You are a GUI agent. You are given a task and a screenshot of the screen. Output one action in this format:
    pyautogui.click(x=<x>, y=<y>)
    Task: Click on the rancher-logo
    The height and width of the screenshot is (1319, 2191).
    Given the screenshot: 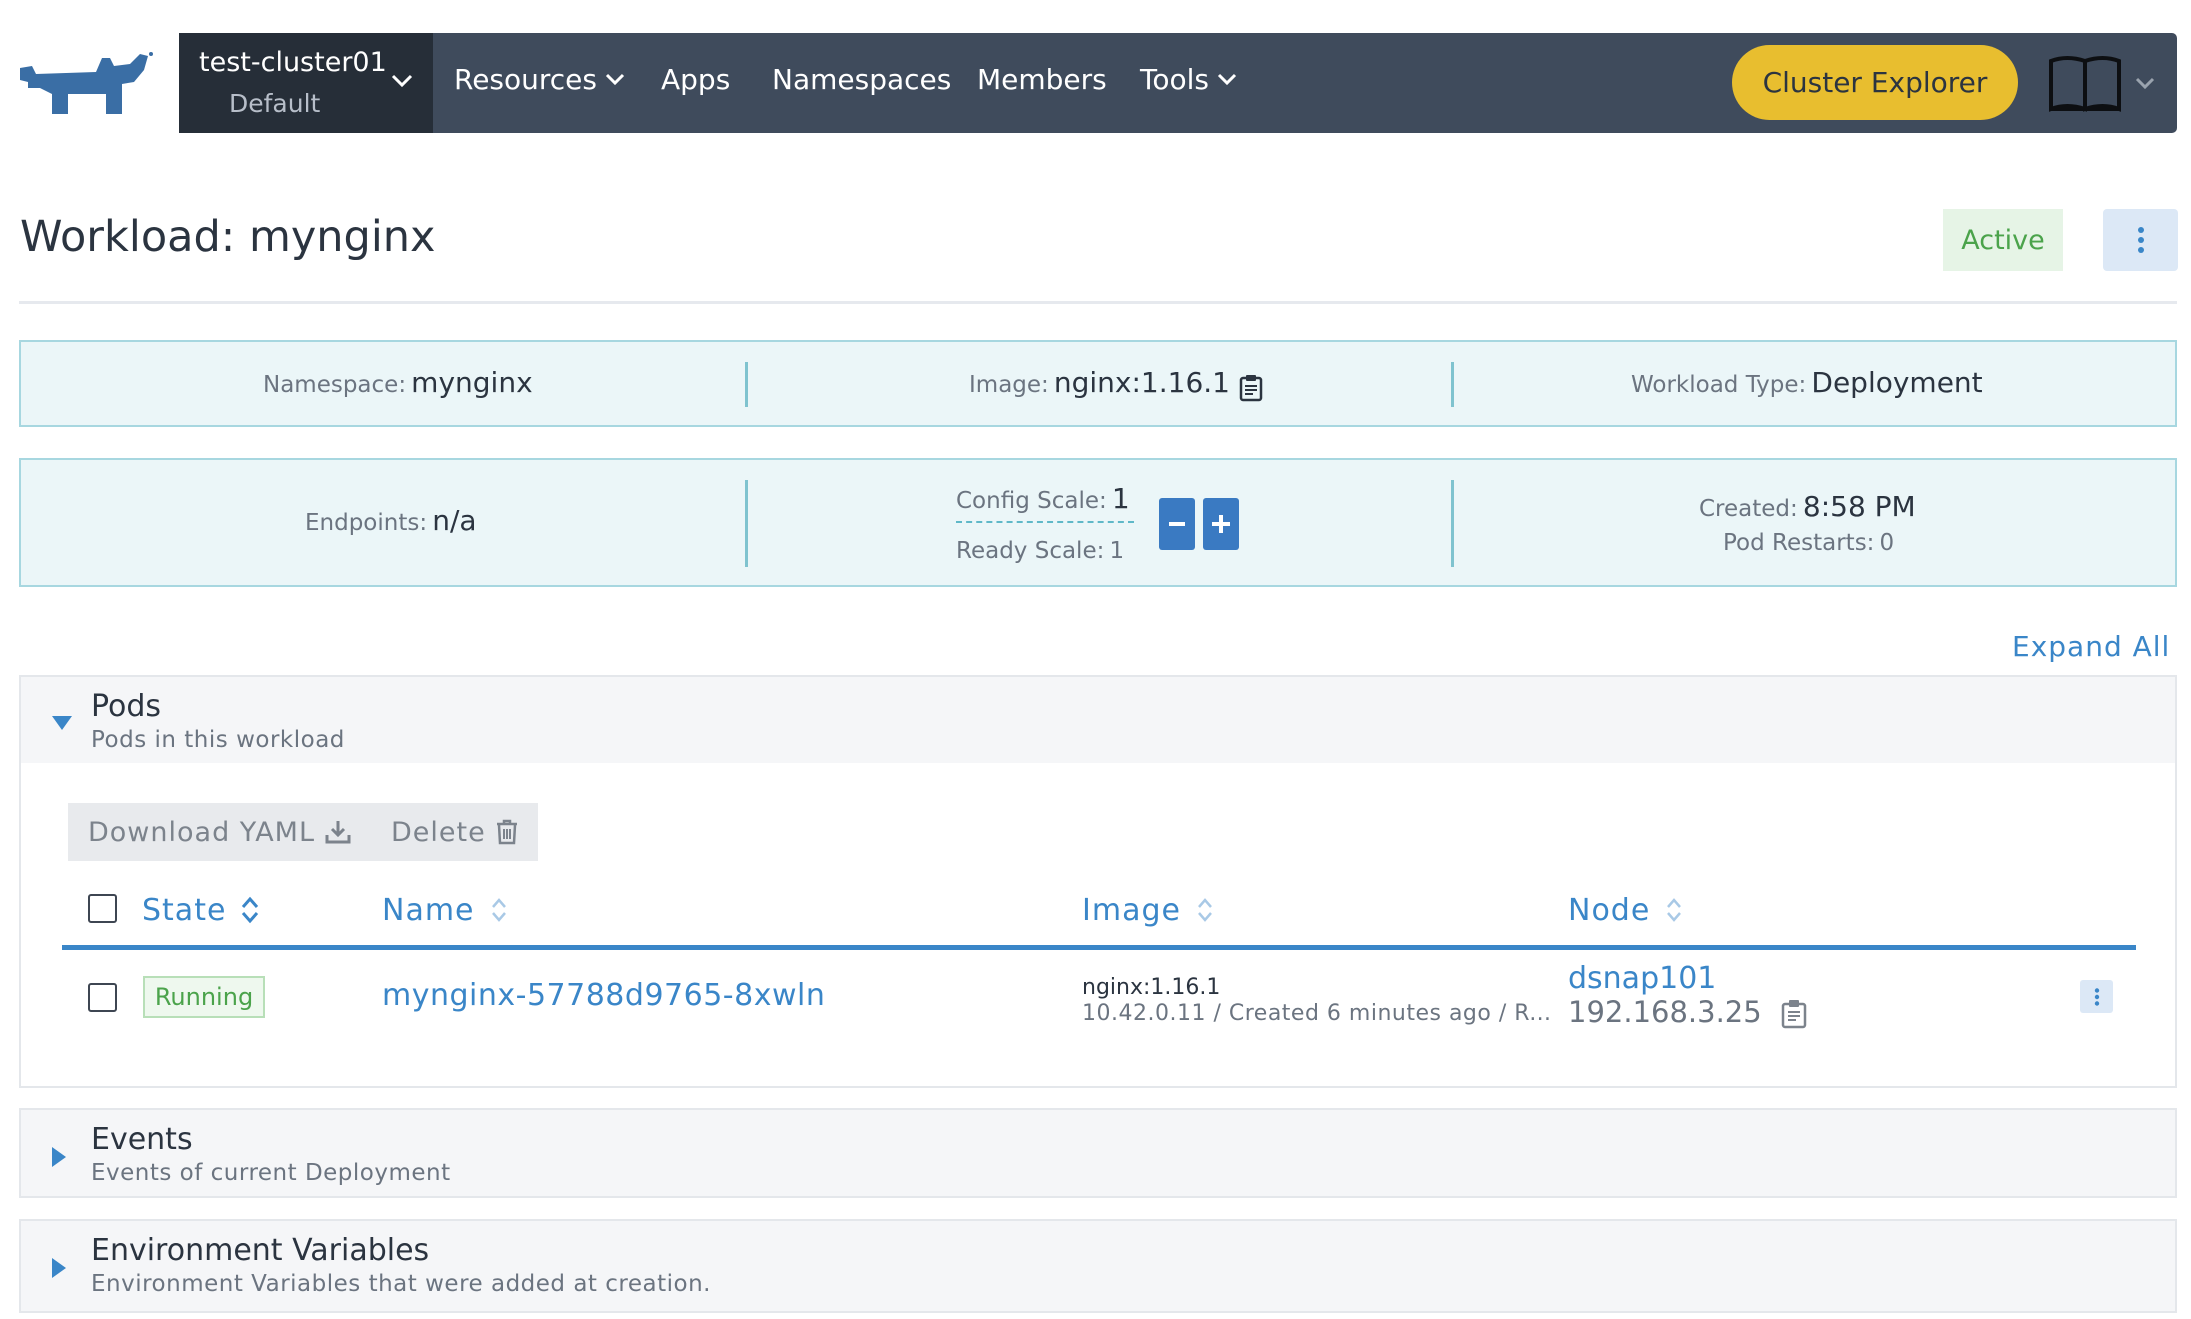 What is the action you would take?
    pyautogui.click(x=87, y=83)
    